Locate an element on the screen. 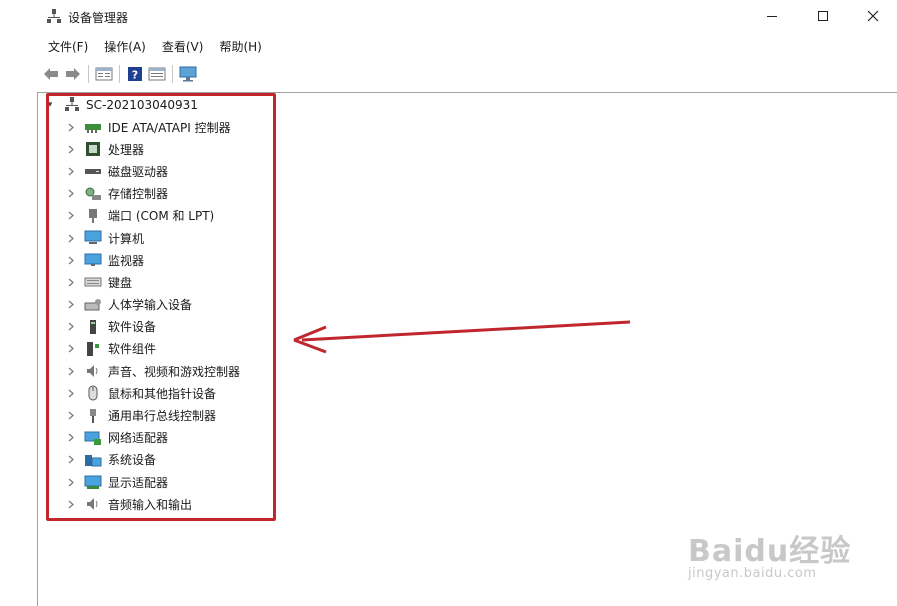 The image size is (897, 606). forward-button is located at coordinates (73, 74).